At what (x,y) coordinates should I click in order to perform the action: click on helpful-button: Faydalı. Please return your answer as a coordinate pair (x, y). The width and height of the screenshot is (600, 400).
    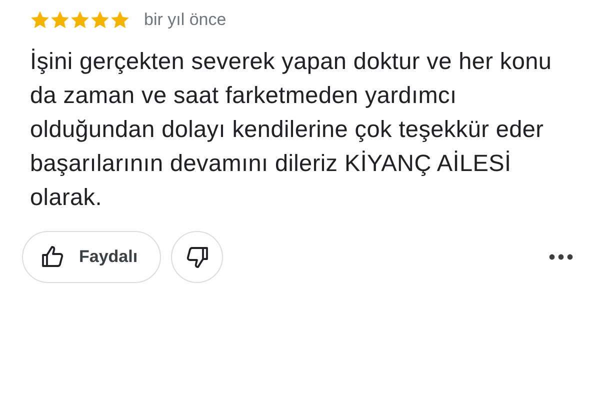
    Looking at the image, I should click on (91, 257).